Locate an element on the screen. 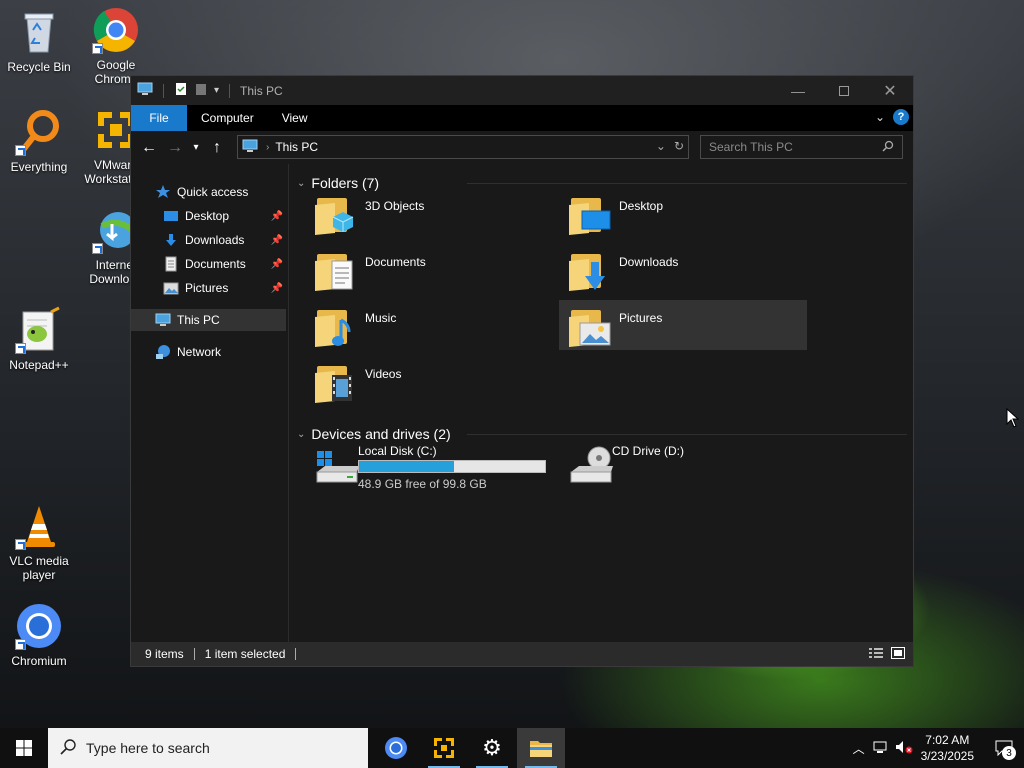  expand-ribbon-chevron-icon: ⌄ is located at coordinates (880, 117).